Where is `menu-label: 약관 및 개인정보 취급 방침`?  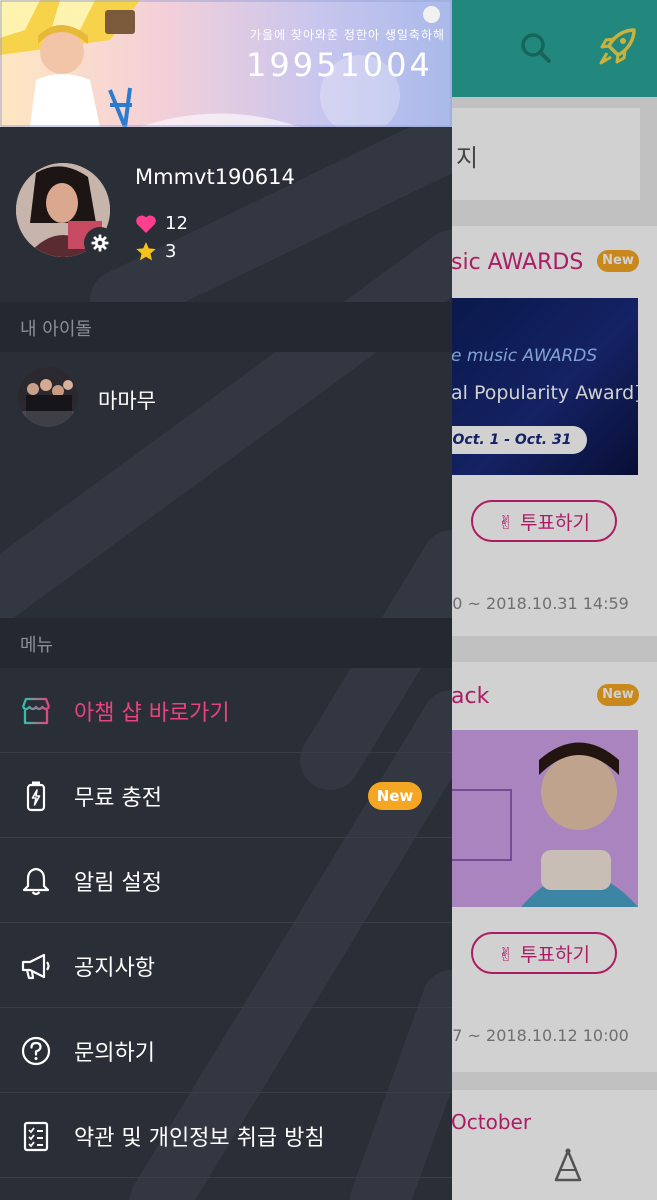
menu-label: 약관 및 개인정보 취급 방침 is located at coordinates (199, 1138).